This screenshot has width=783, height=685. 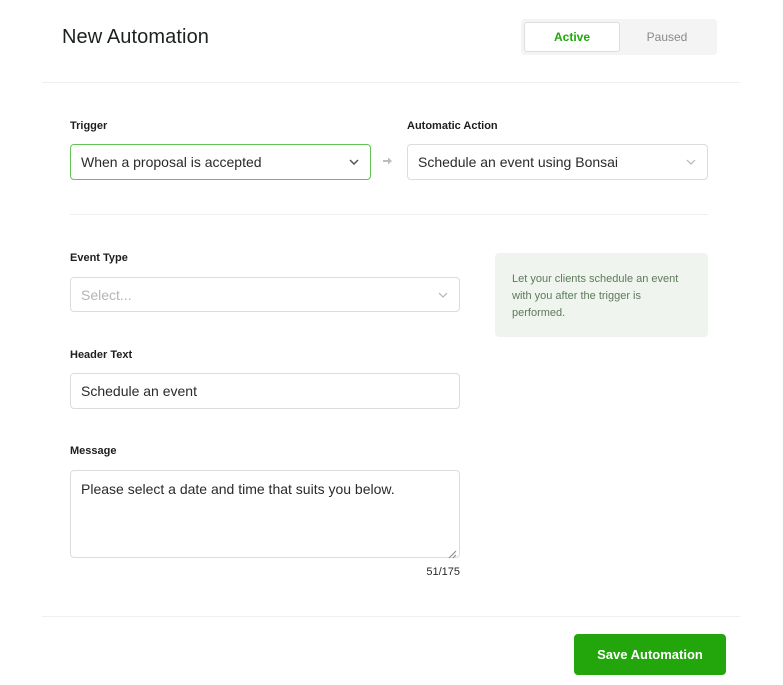 What do you see at coordinates (650, 654) in the screenshot?
I see `save-automation-button: Save Automation` at bounding box center [650, 654].